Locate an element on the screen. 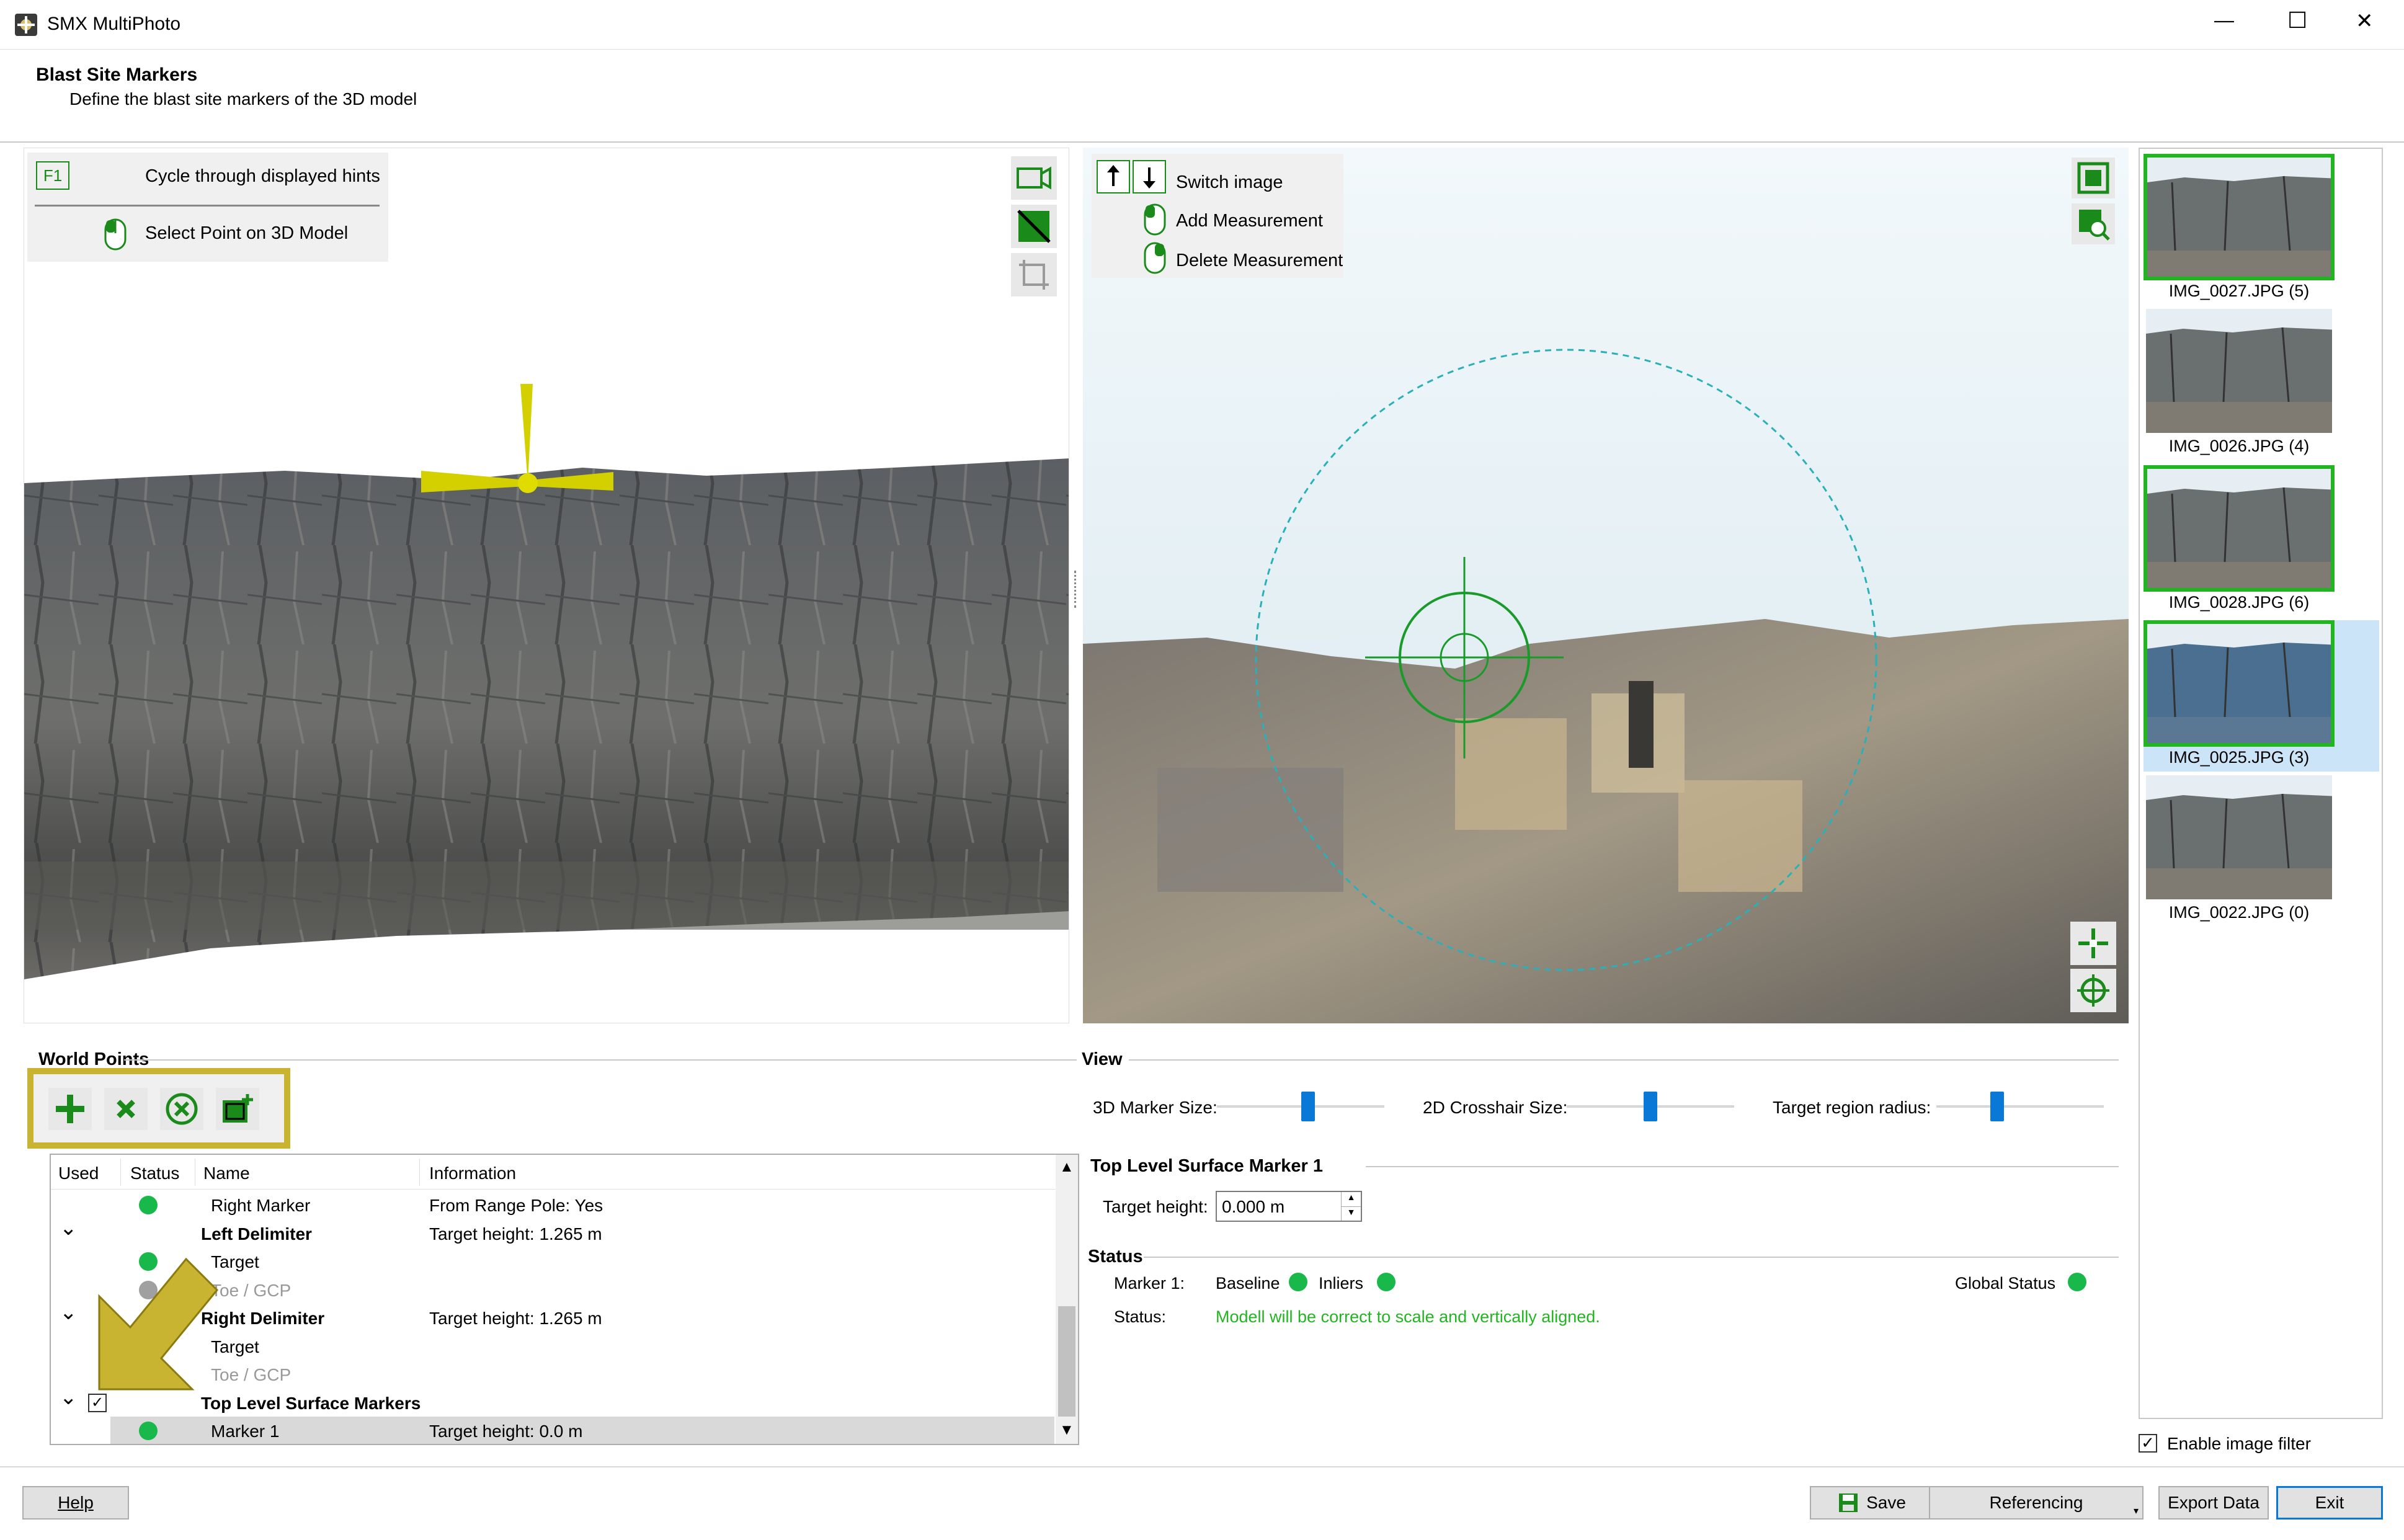  target-radius-slider is located at coordinates (2020, 1106).